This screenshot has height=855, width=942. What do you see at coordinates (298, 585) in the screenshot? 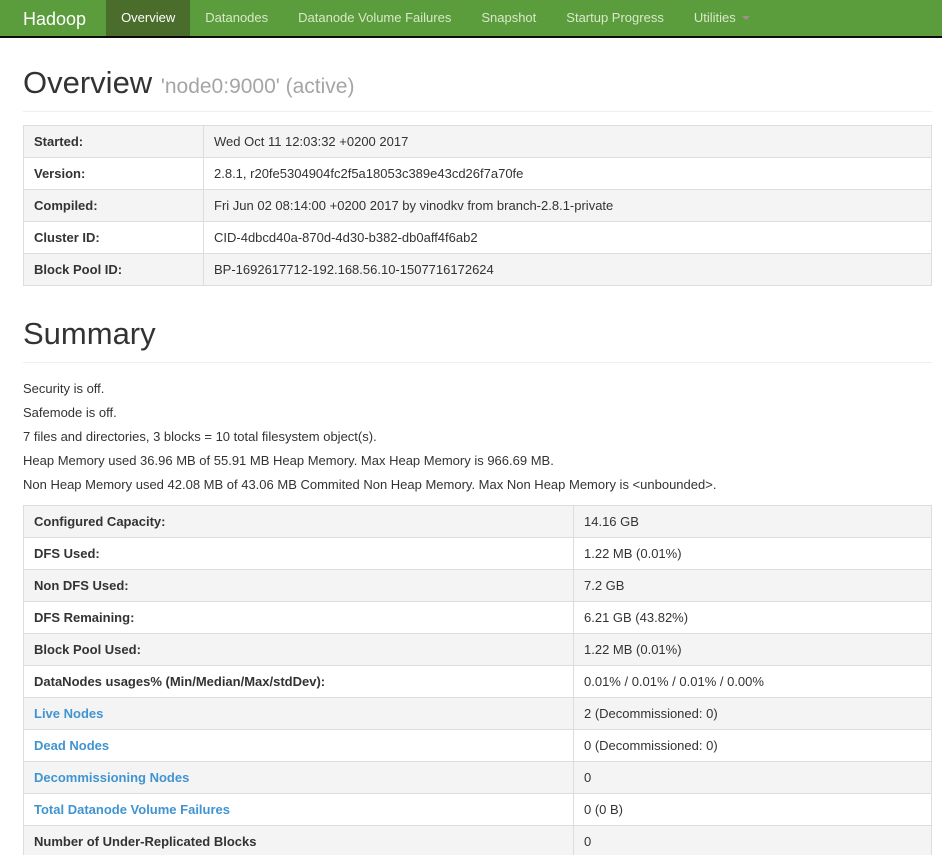
I see `row-label-non-dfs-used: Non DFS Used:` at bounding box center [298, 585].